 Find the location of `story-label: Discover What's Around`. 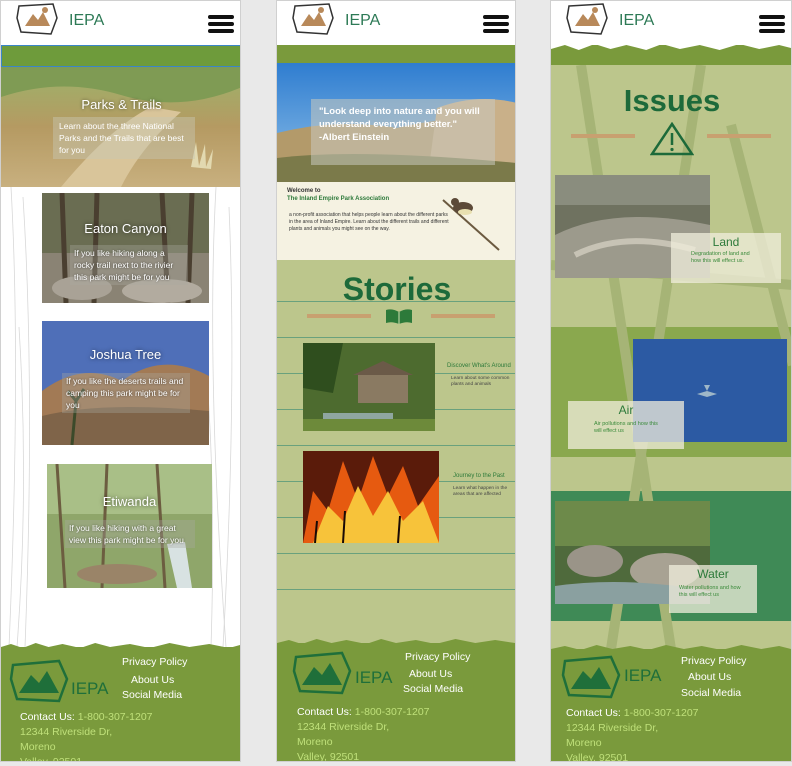

story-label: Discover What's Around is located at coordinates (479, 366).